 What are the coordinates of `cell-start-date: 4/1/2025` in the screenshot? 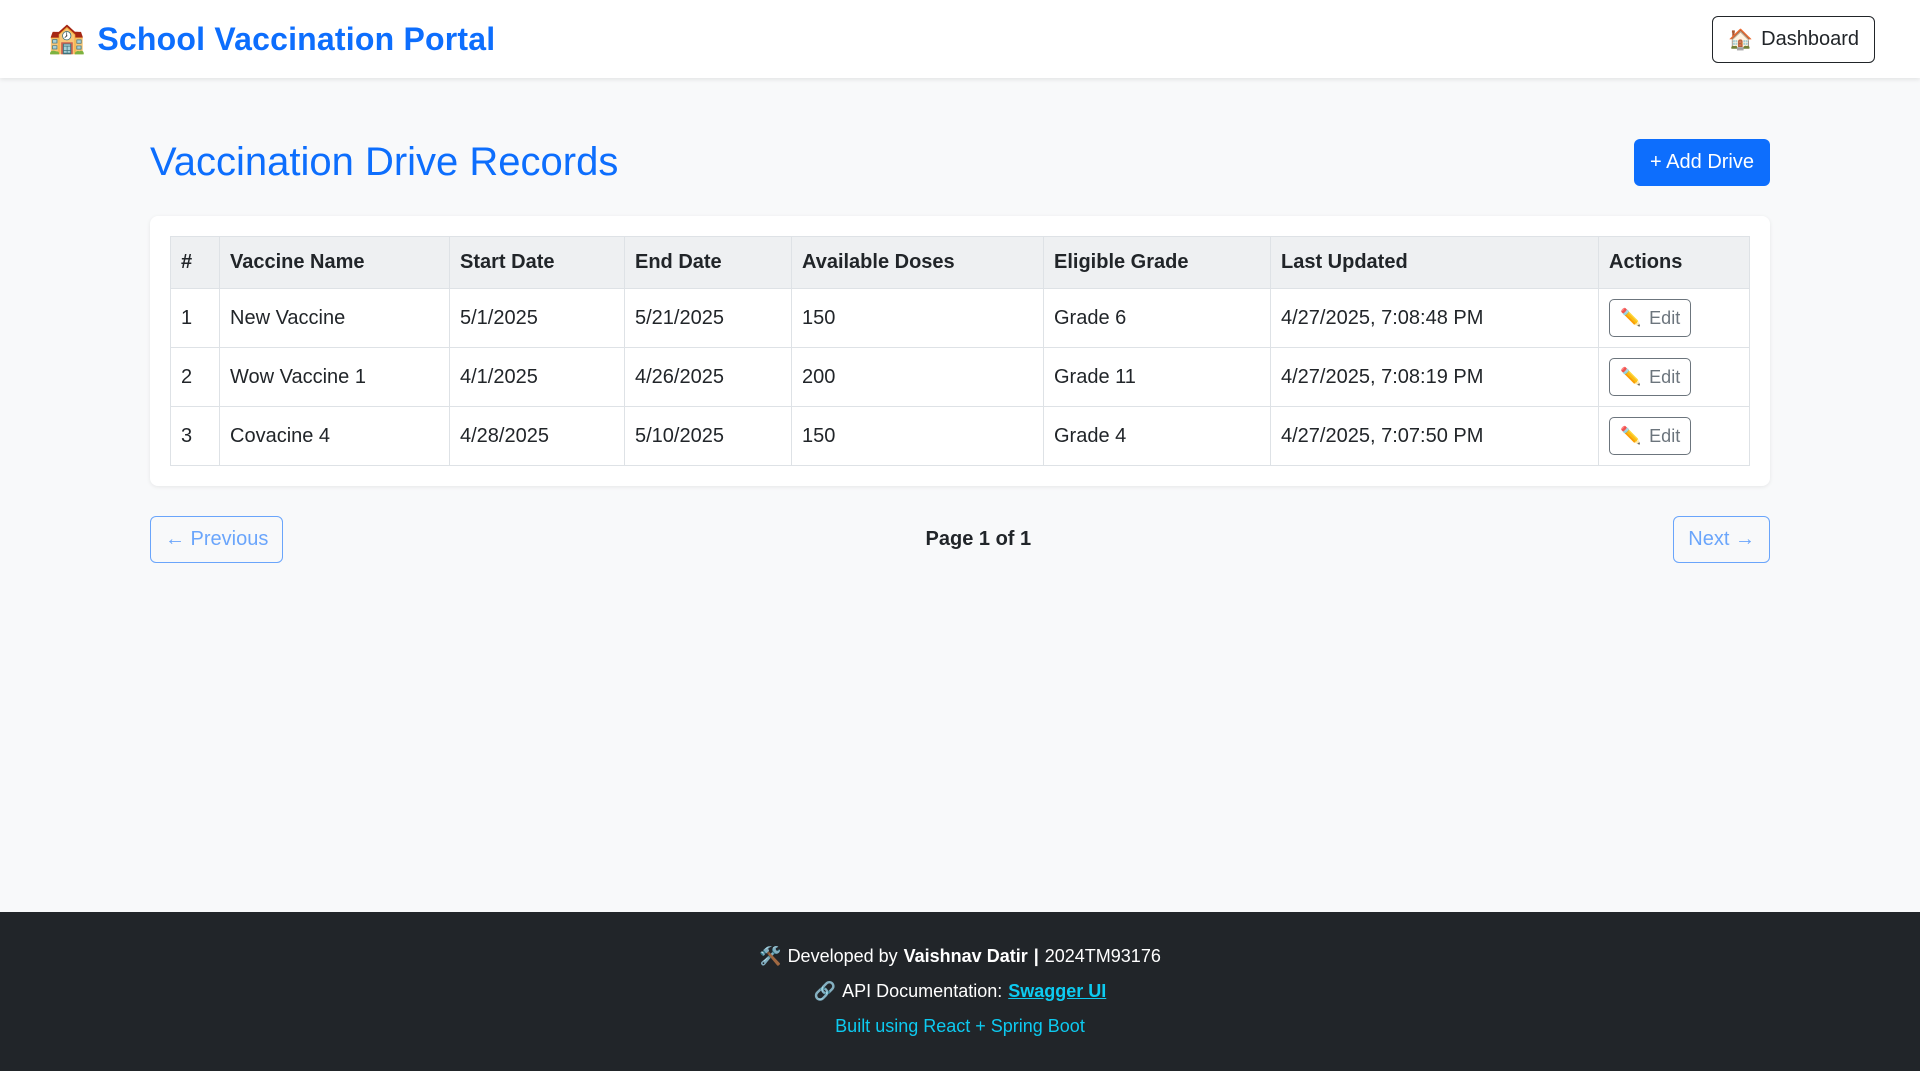 It's located at (537, 377).